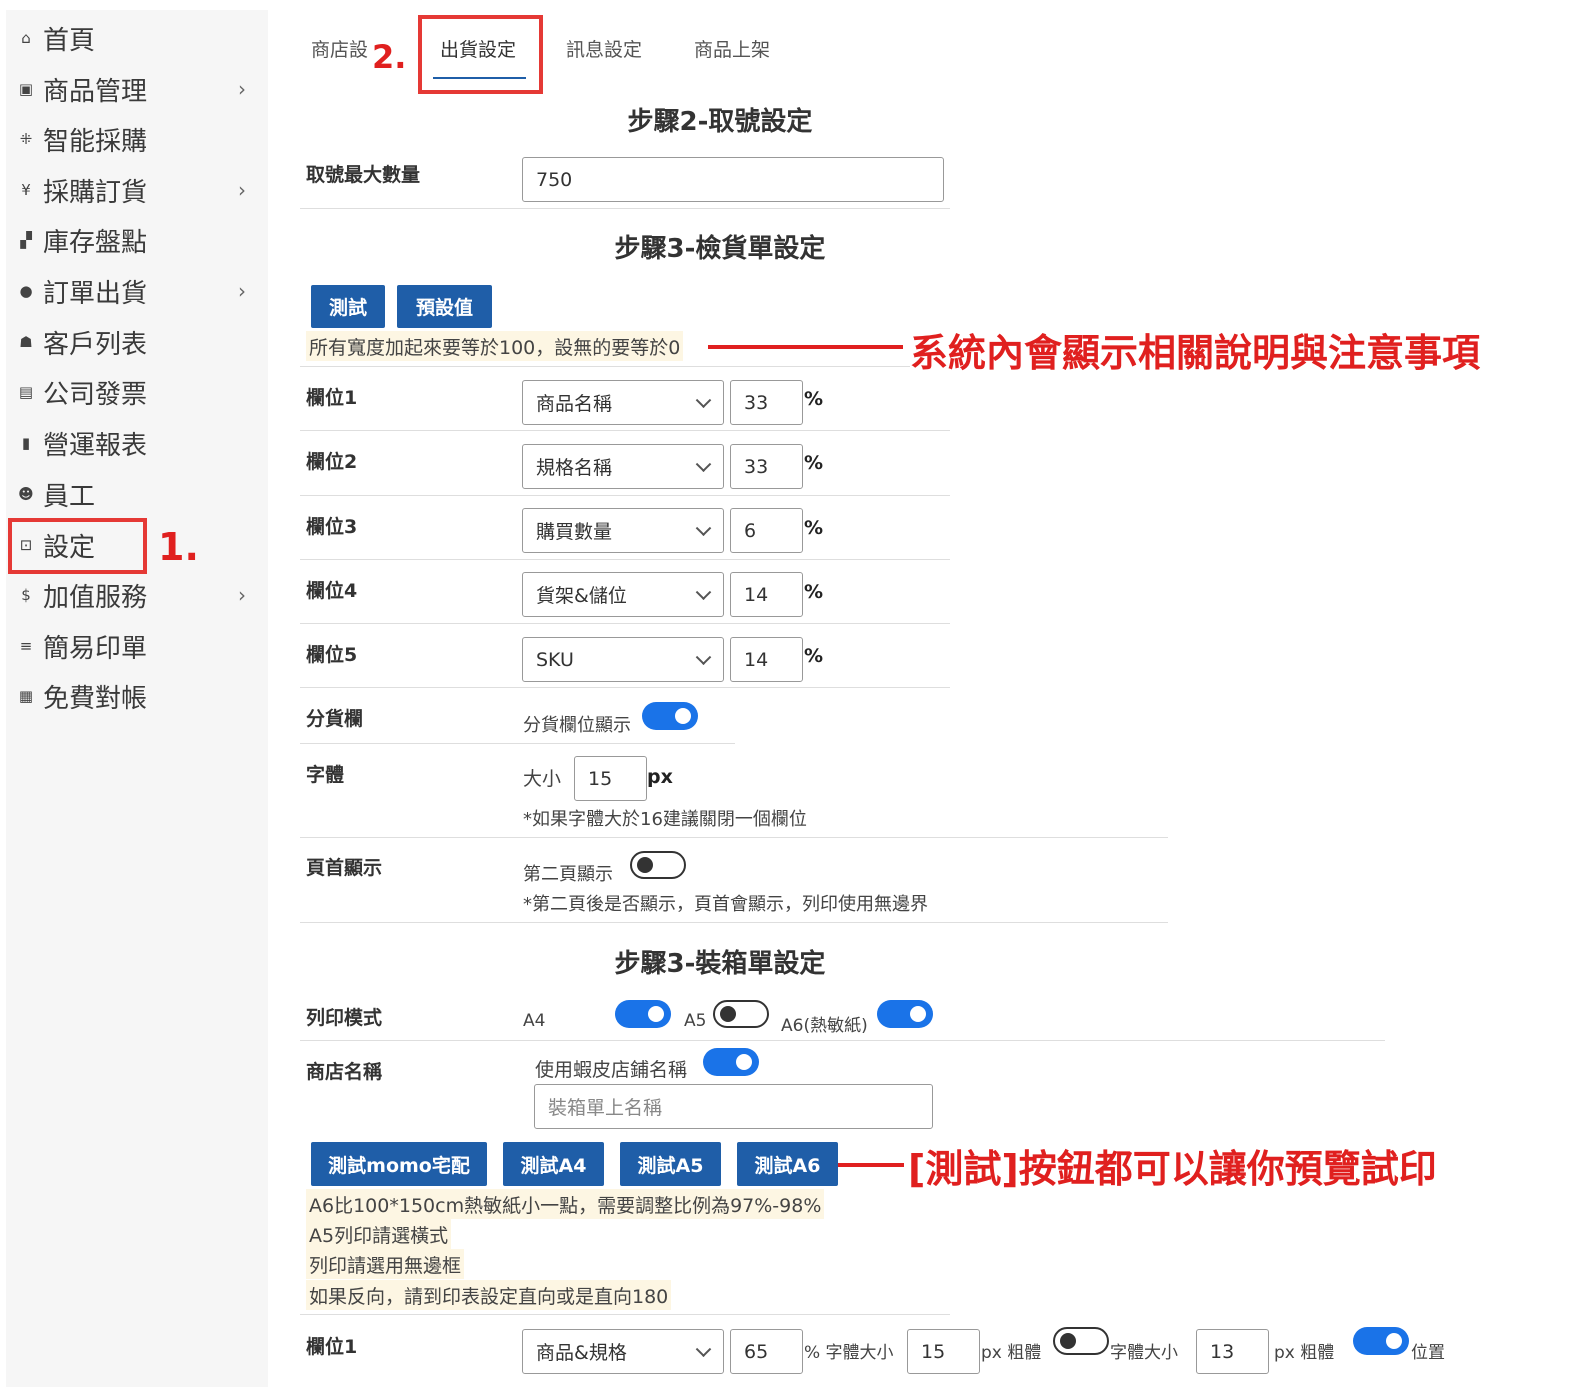  Describe the element at coordinates (643, 1014) in the screenshot. I see `mode-a4-toggle` at that location.